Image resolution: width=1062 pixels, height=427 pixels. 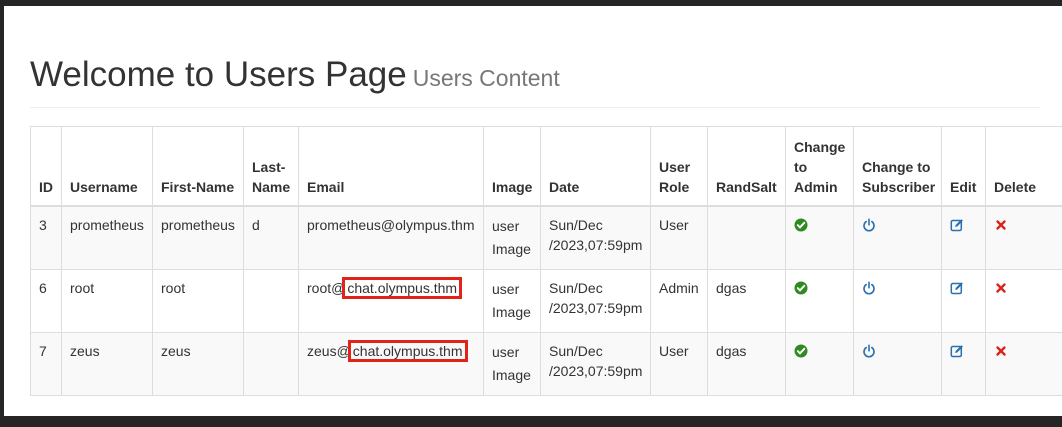 I want to click on email-user-text: zeus@, so click(x=329, y=351).